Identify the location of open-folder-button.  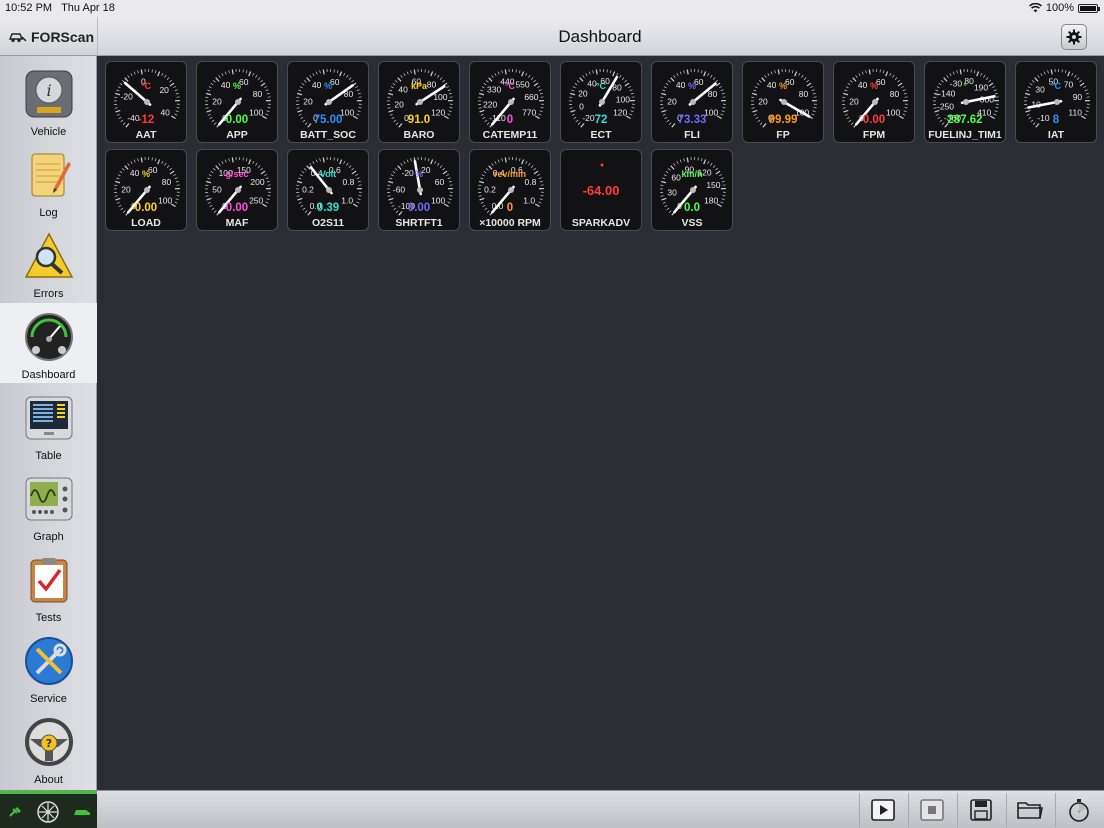
(1029, 810).